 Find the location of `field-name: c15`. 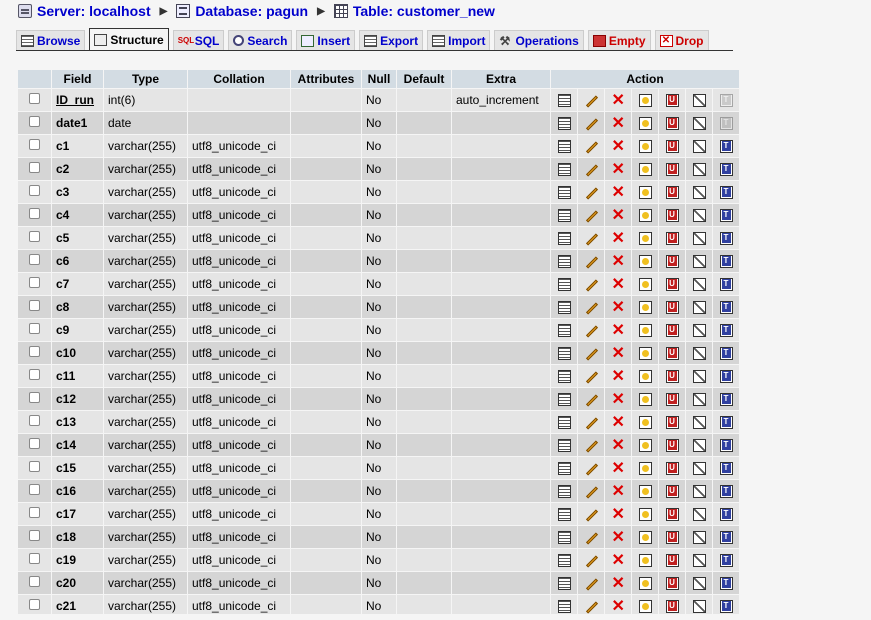

field-name: c15 is located at coordinates (77, 468).